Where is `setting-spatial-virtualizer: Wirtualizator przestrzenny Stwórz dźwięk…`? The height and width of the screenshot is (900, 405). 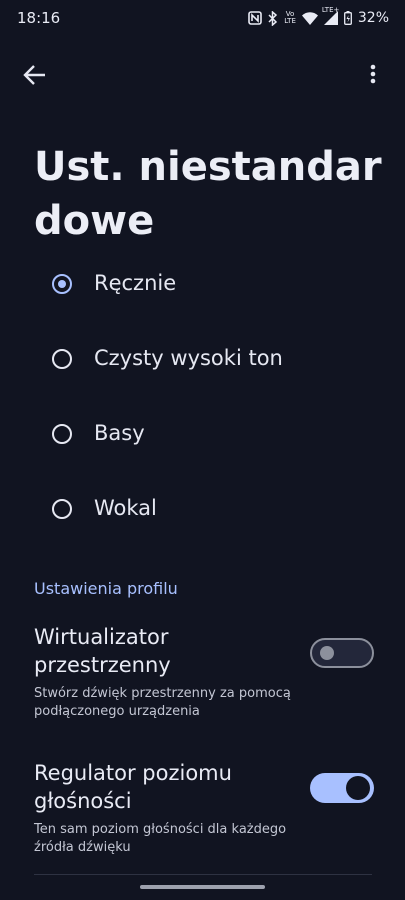 setting-spatial-virtualizer: Wirtualizator przestrzenny Stwórz dźwięk… is located at coordinates (204, 672).